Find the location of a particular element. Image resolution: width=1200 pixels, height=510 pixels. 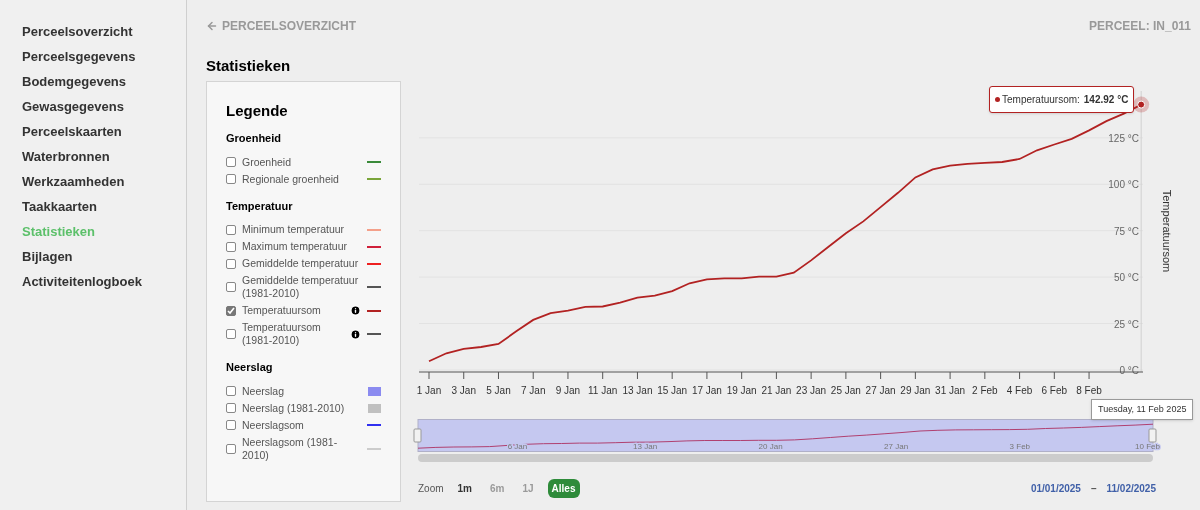

x-tick-label: 15 Jan is located at coordinates (672, 390).